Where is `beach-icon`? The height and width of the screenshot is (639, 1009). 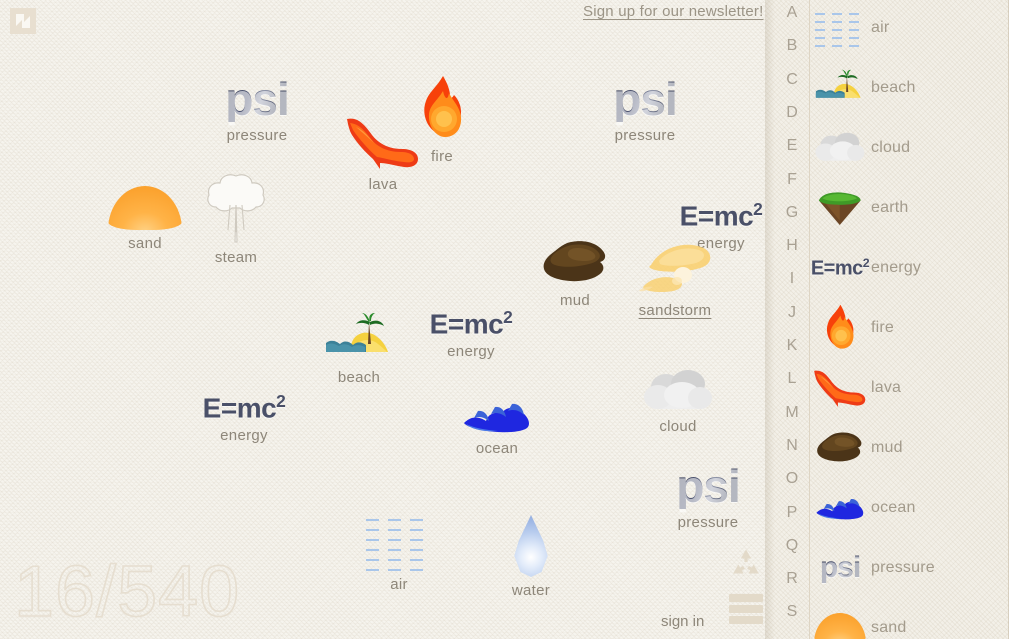 beach-icon is located at coordinates (838, 84).